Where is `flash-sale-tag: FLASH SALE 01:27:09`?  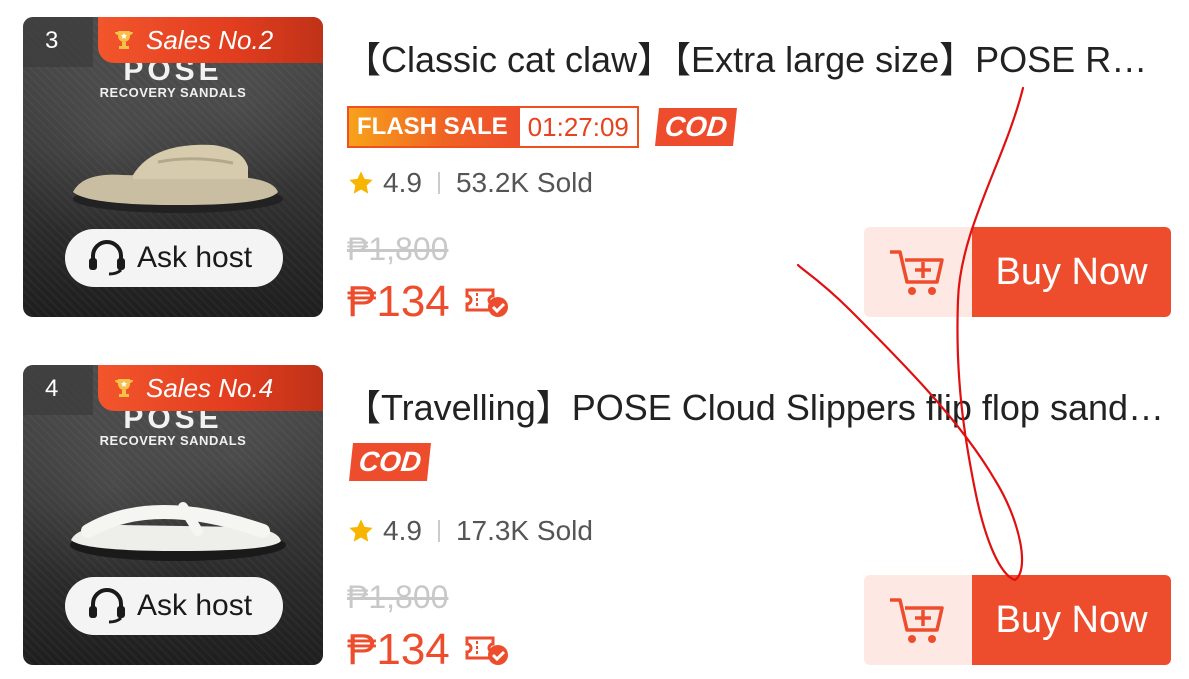 flash-sale-tag: FLASH SALE 01:27:09 is located at coordinates (493, 127).